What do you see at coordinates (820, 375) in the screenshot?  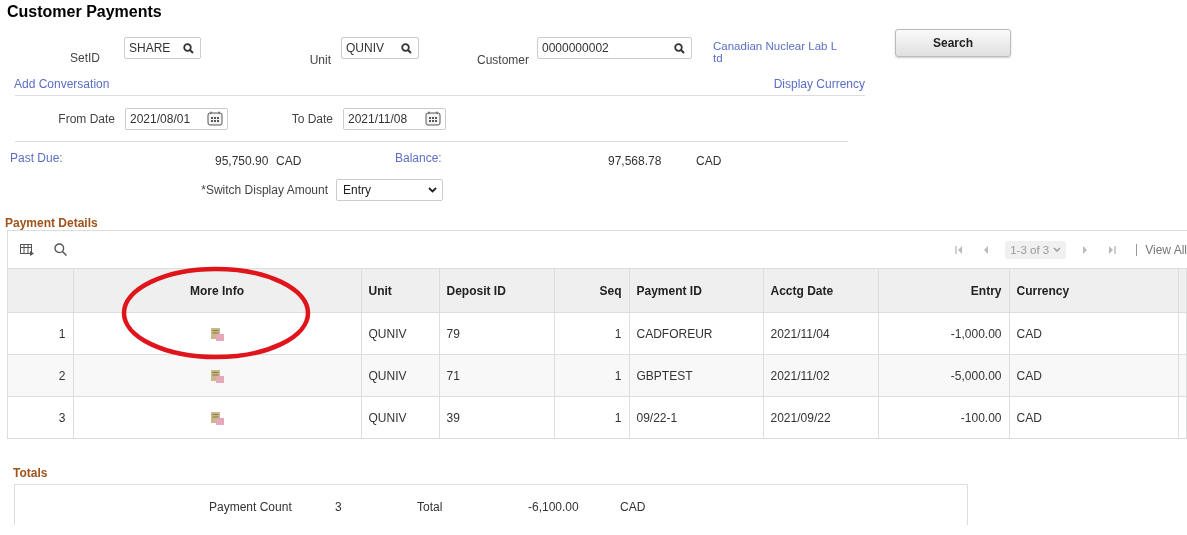 I see `table-cell: 2021/11/02` at bounding box center [820, 375].